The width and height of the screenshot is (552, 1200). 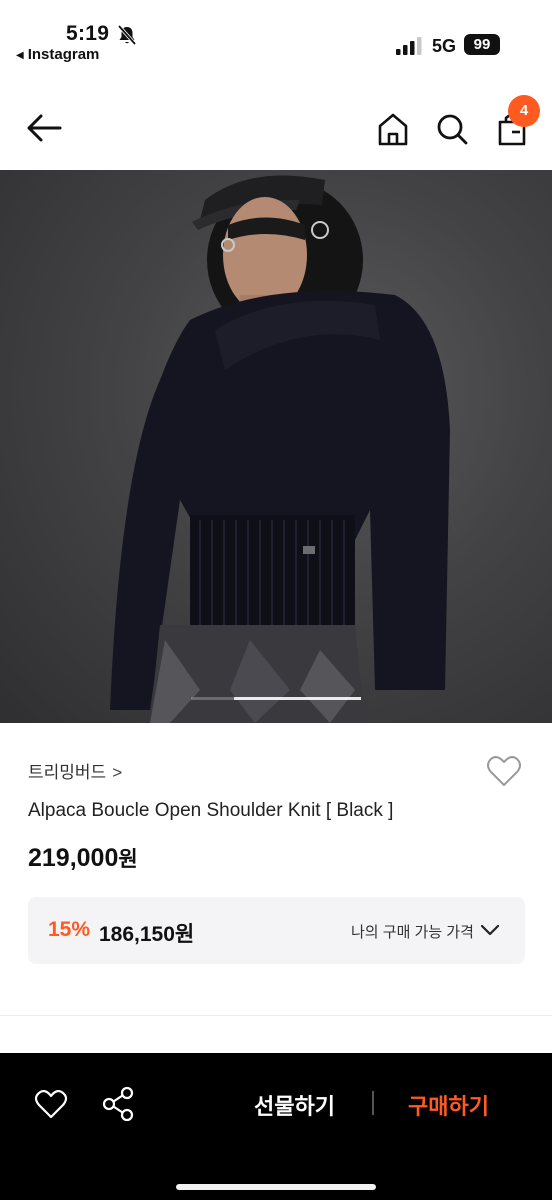 I want to click on bottom-action-bar: 선물하기 구매하기, so click(x=276, y=1126).